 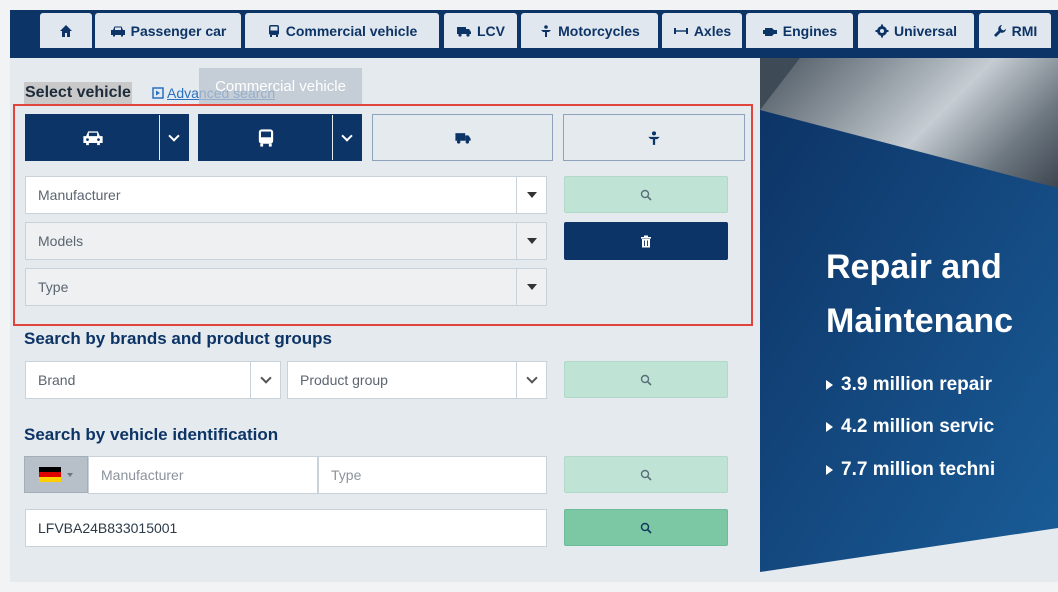 I want to click on tab-label: RMI, so click(x=1024, y=30).